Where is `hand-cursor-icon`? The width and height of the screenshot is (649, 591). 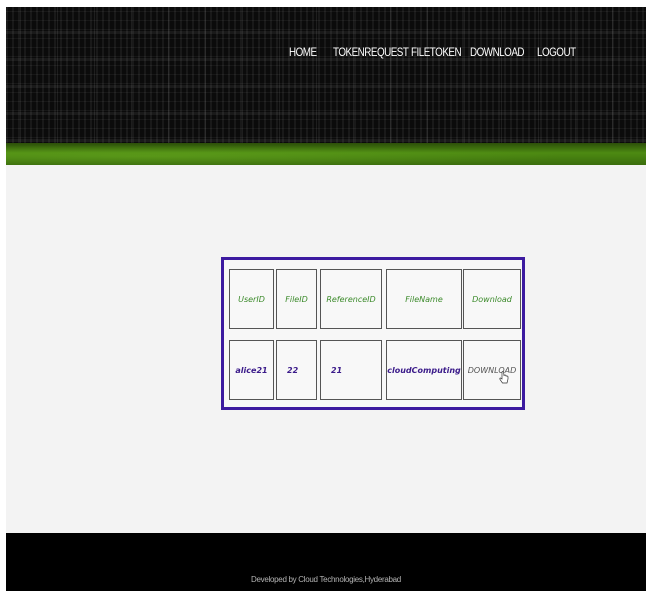 hand-cursor-icon is located at coordinates (504, 377).